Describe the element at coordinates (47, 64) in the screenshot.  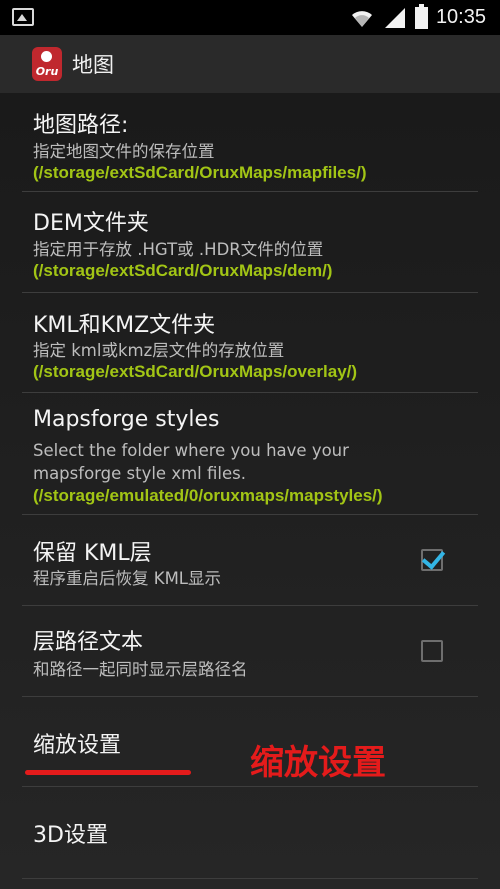
I see `app-logo-icon: Oru` at that location.